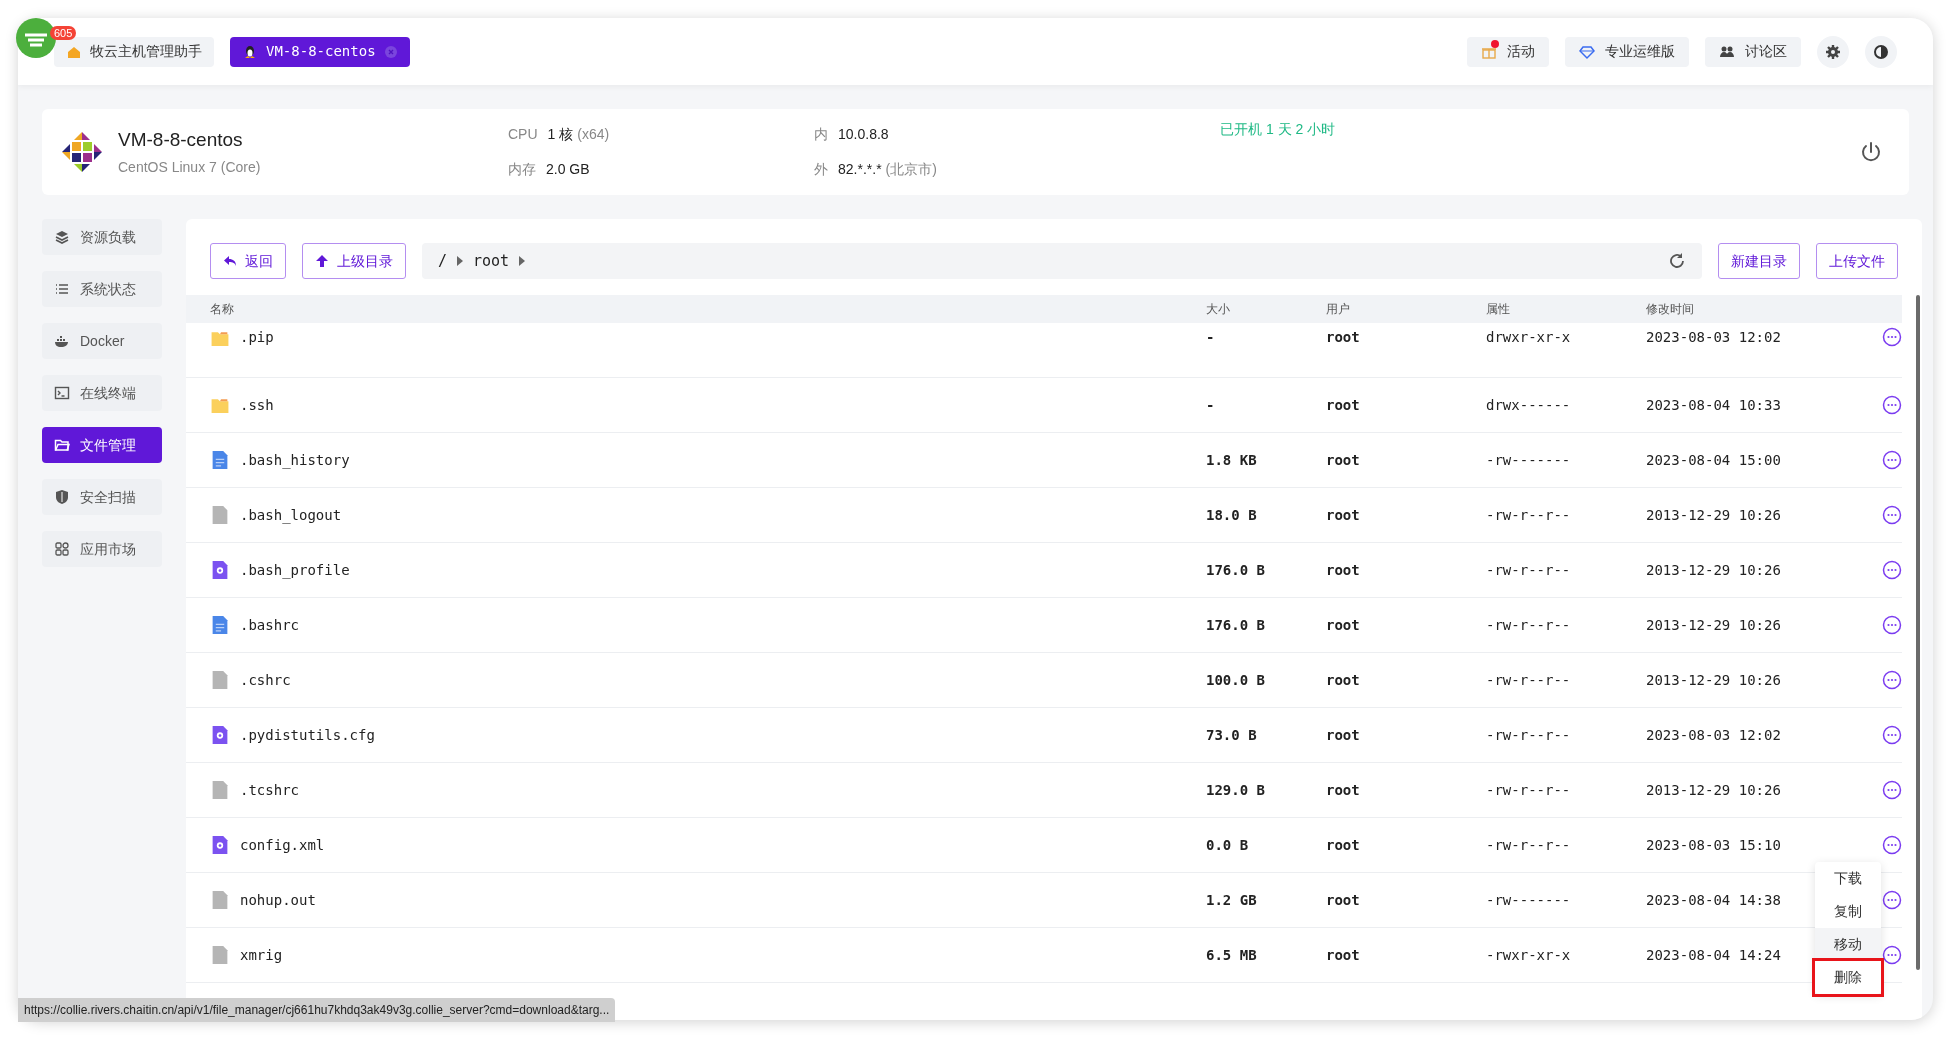 The height and width of the screenshot is (1038, 1951). I want to click on power-button, so click(1871, 152).